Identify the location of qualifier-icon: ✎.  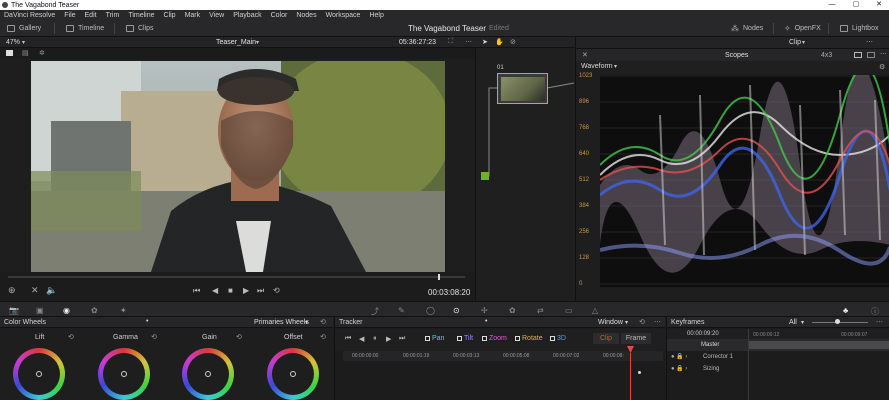
(401, 310).